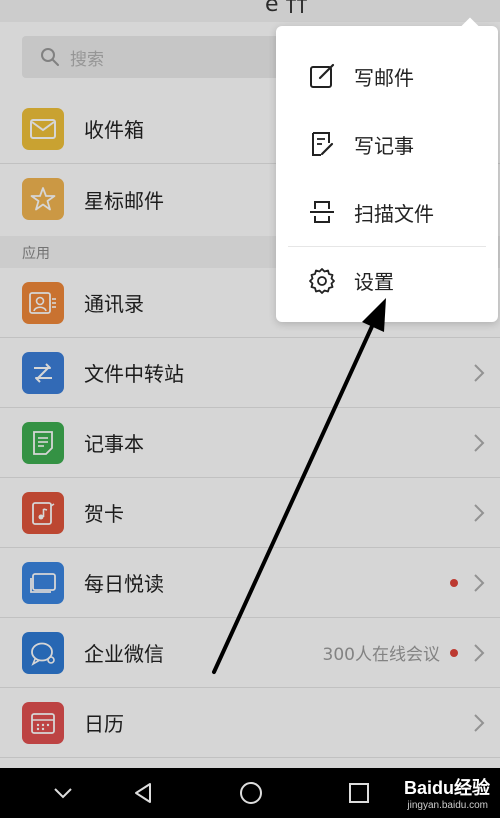 The image size is (500, 818). I want to click on menu-item-note: 写记事, so click(387, 144).